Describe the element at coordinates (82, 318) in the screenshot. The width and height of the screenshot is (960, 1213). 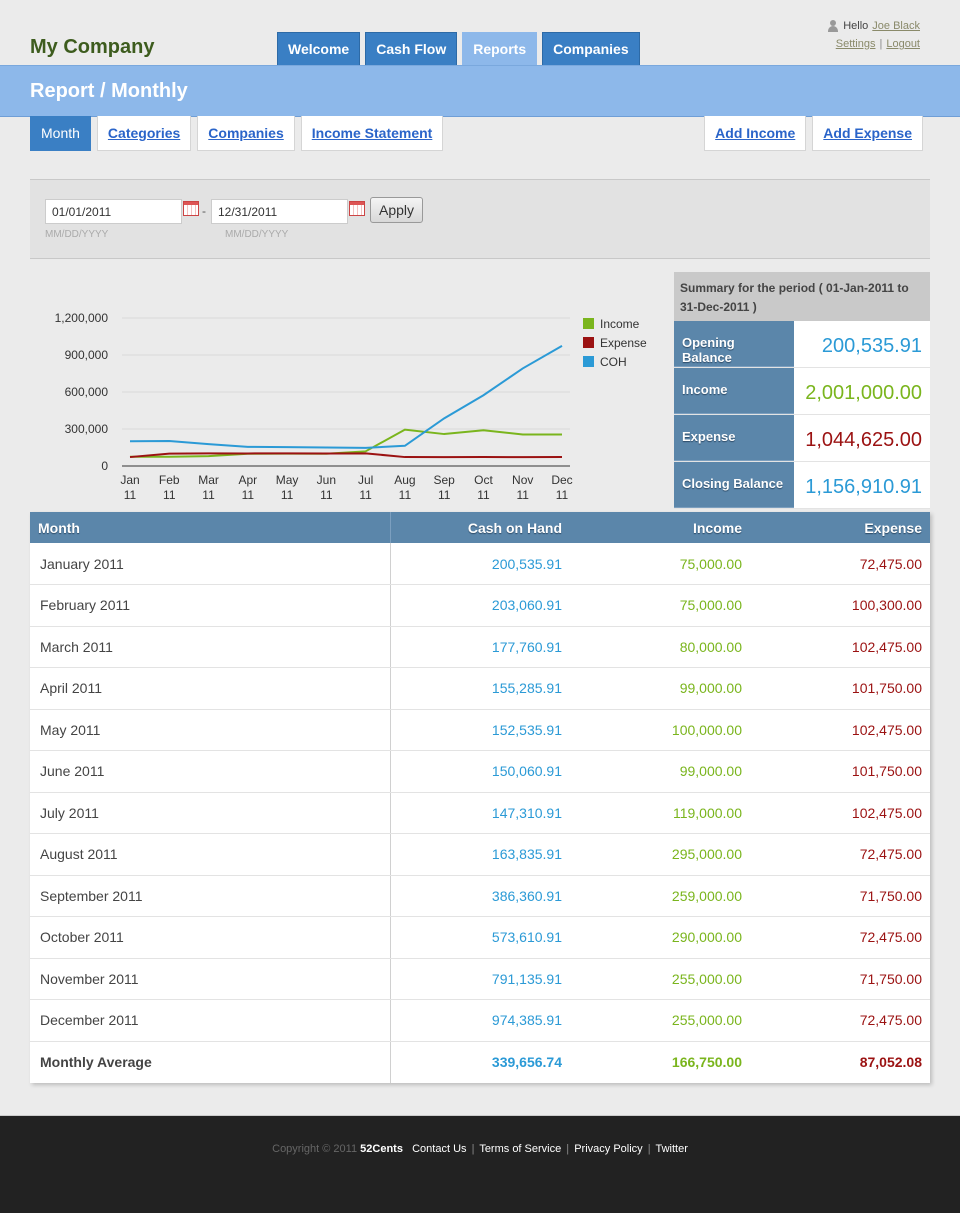
I see `y-tick-label: 1,200,000` at that location.